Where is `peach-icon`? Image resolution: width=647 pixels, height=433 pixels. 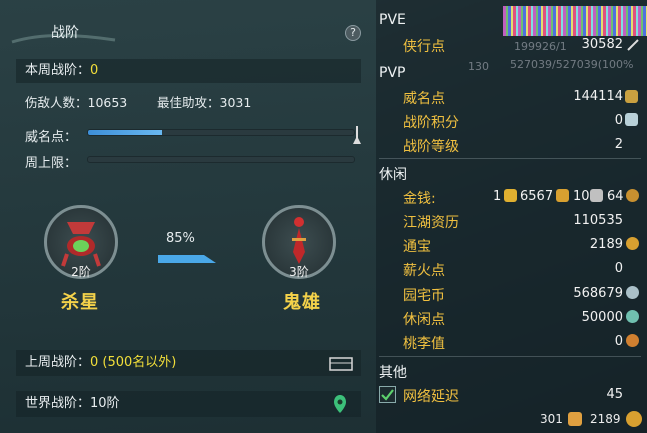 peach-icon is located at coordinates (632, 340).